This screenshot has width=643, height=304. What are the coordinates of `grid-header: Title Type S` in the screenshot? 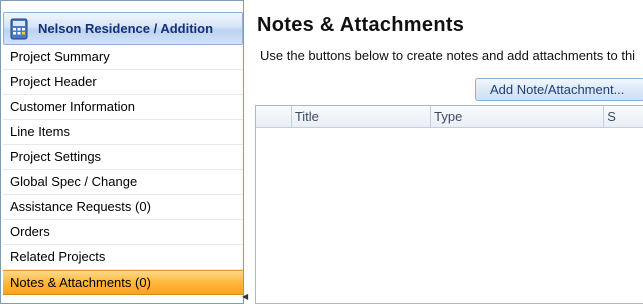 It's located at (449, 117).